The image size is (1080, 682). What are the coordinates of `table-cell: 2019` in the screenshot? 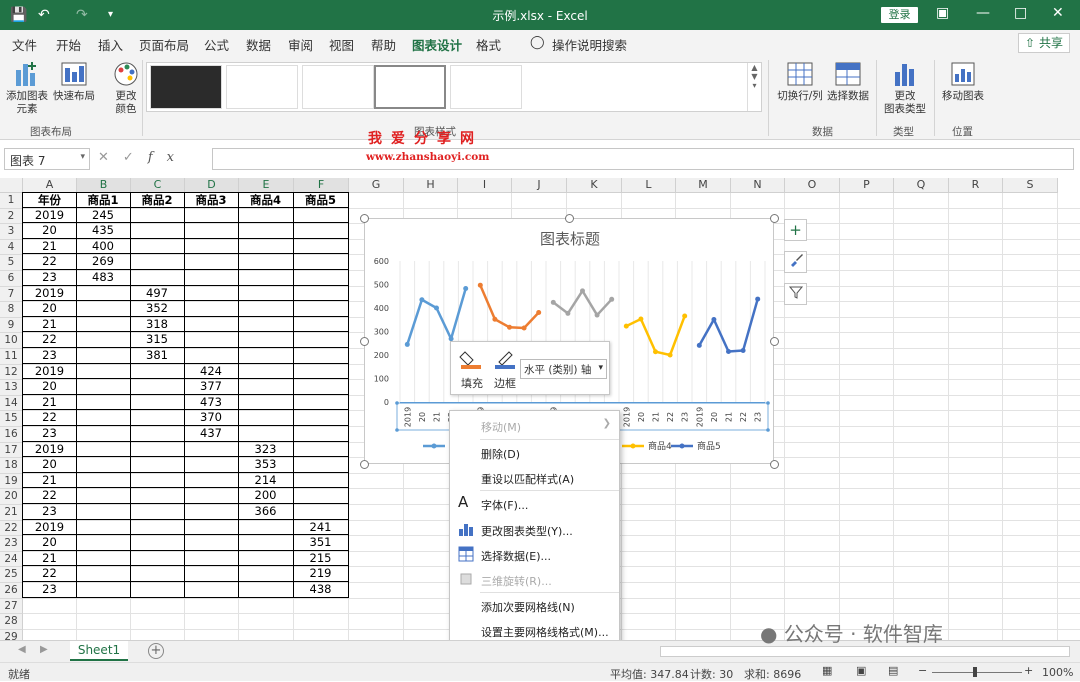 It's located at (49, 293).